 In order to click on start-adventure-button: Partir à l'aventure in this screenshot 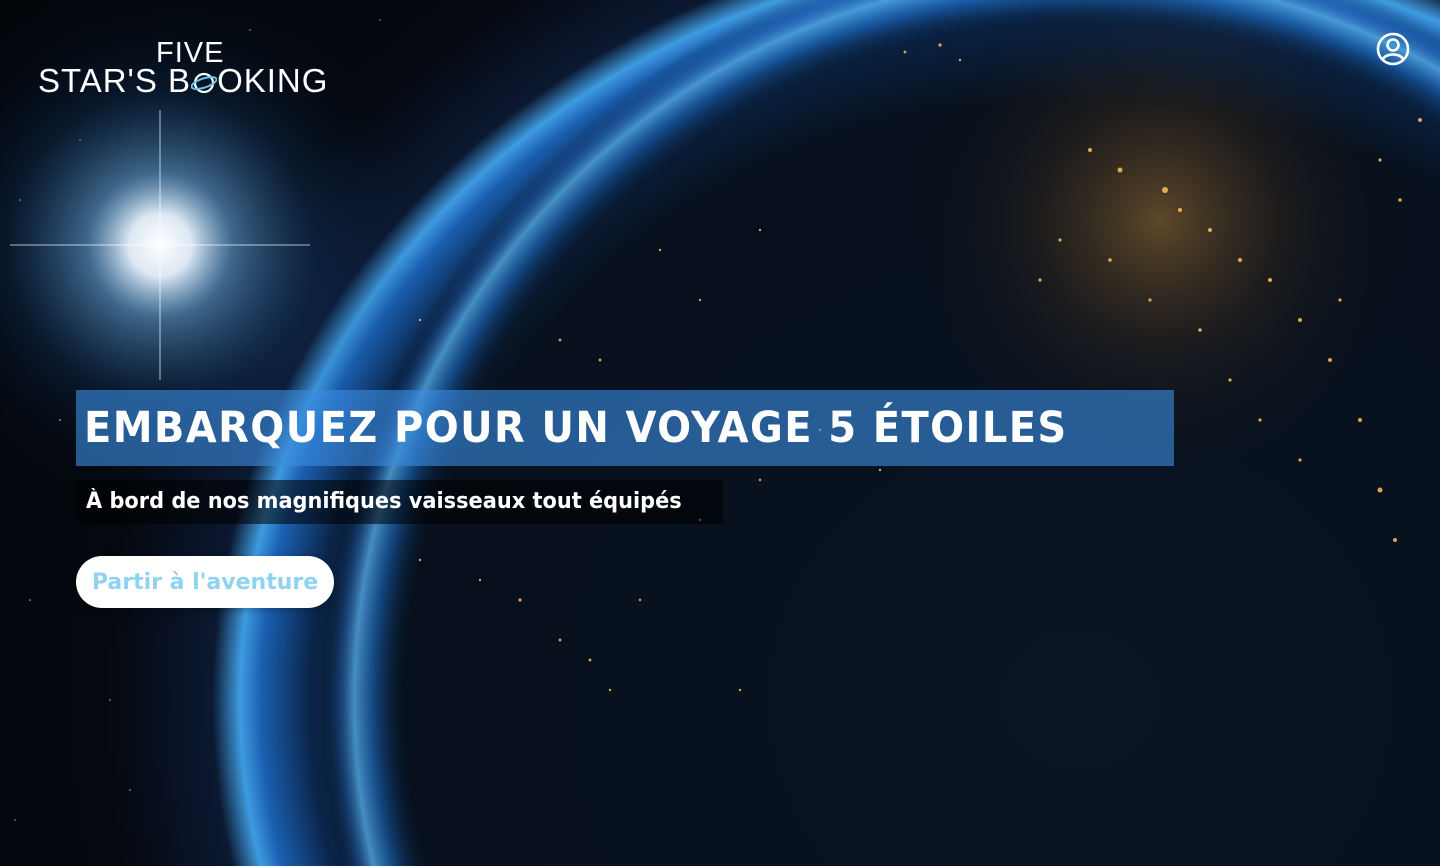, I will do `click(205, 582)`.